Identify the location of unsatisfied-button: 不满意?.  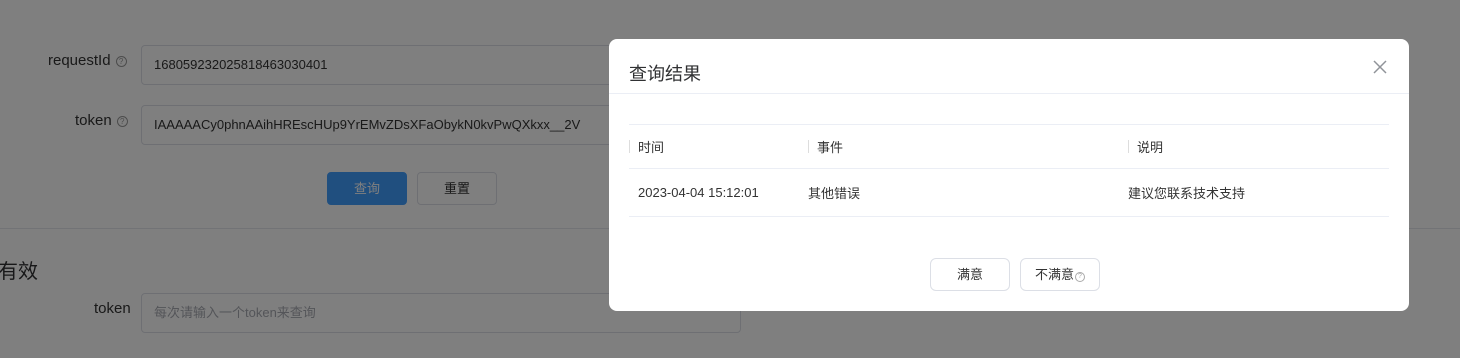
(1060, 274).